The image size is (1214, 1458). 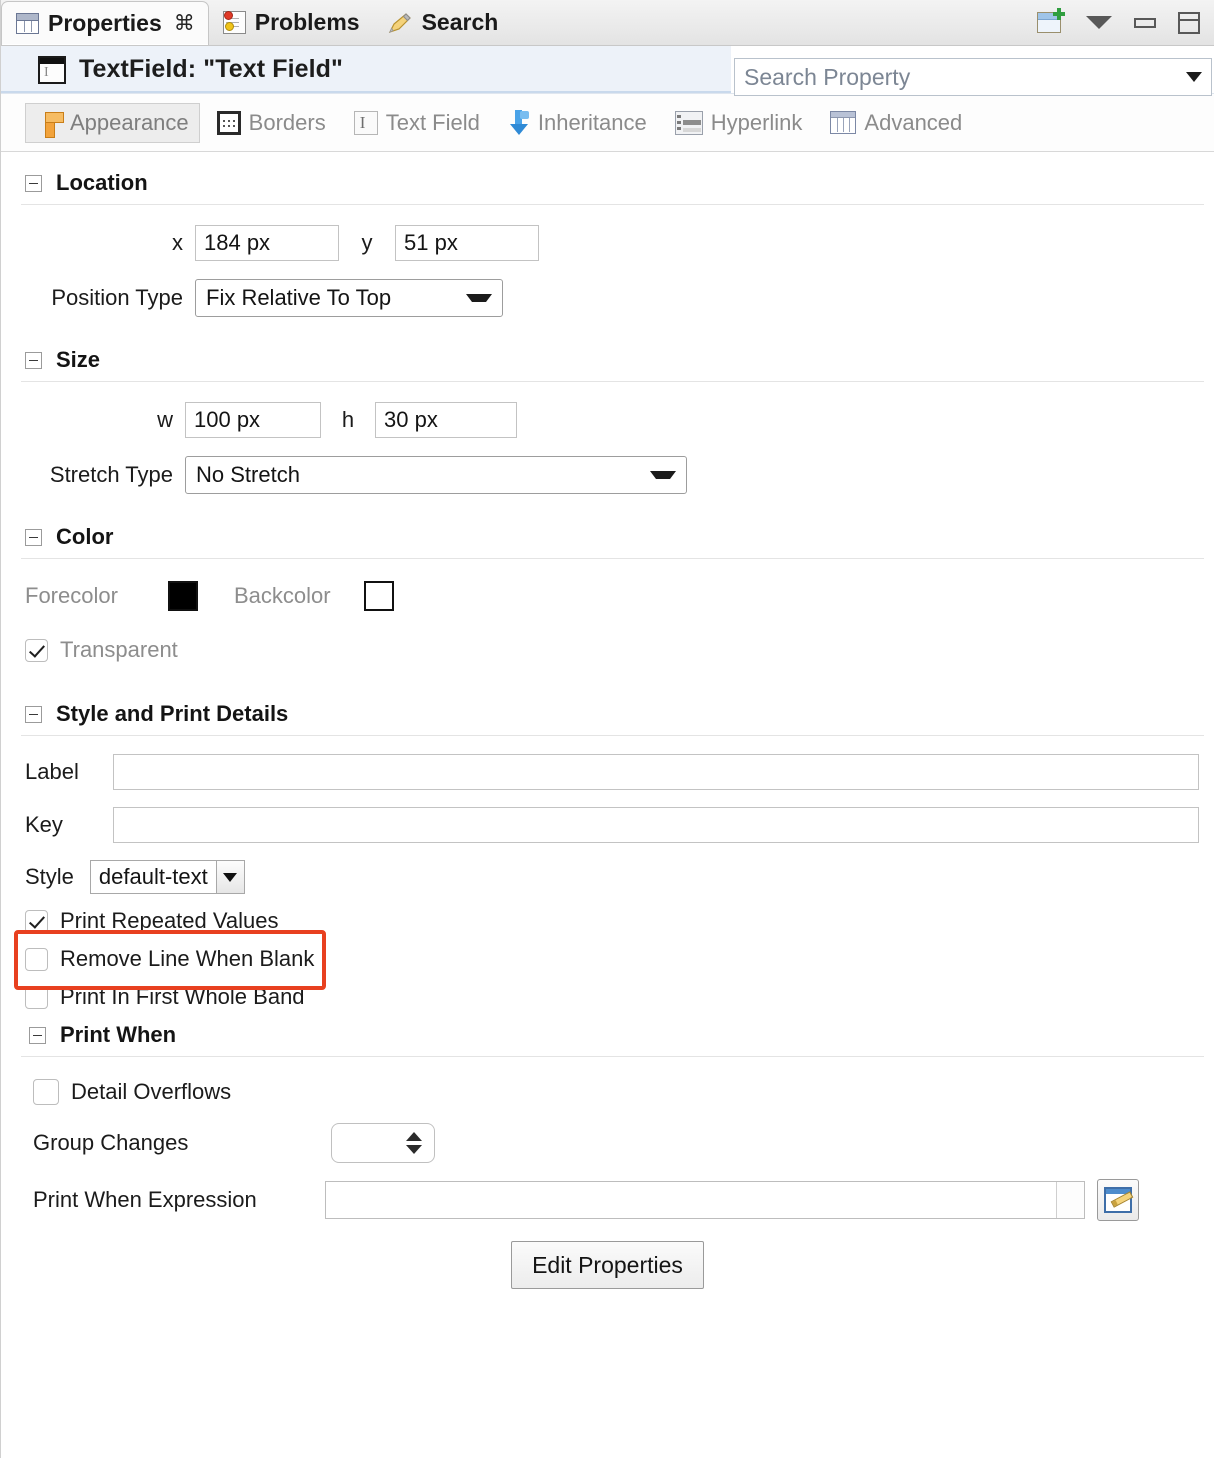 What do you see at coordinates (688, 122) in the screenshot?
I see `hyperlink-icon` at bounding box center [688, 122].